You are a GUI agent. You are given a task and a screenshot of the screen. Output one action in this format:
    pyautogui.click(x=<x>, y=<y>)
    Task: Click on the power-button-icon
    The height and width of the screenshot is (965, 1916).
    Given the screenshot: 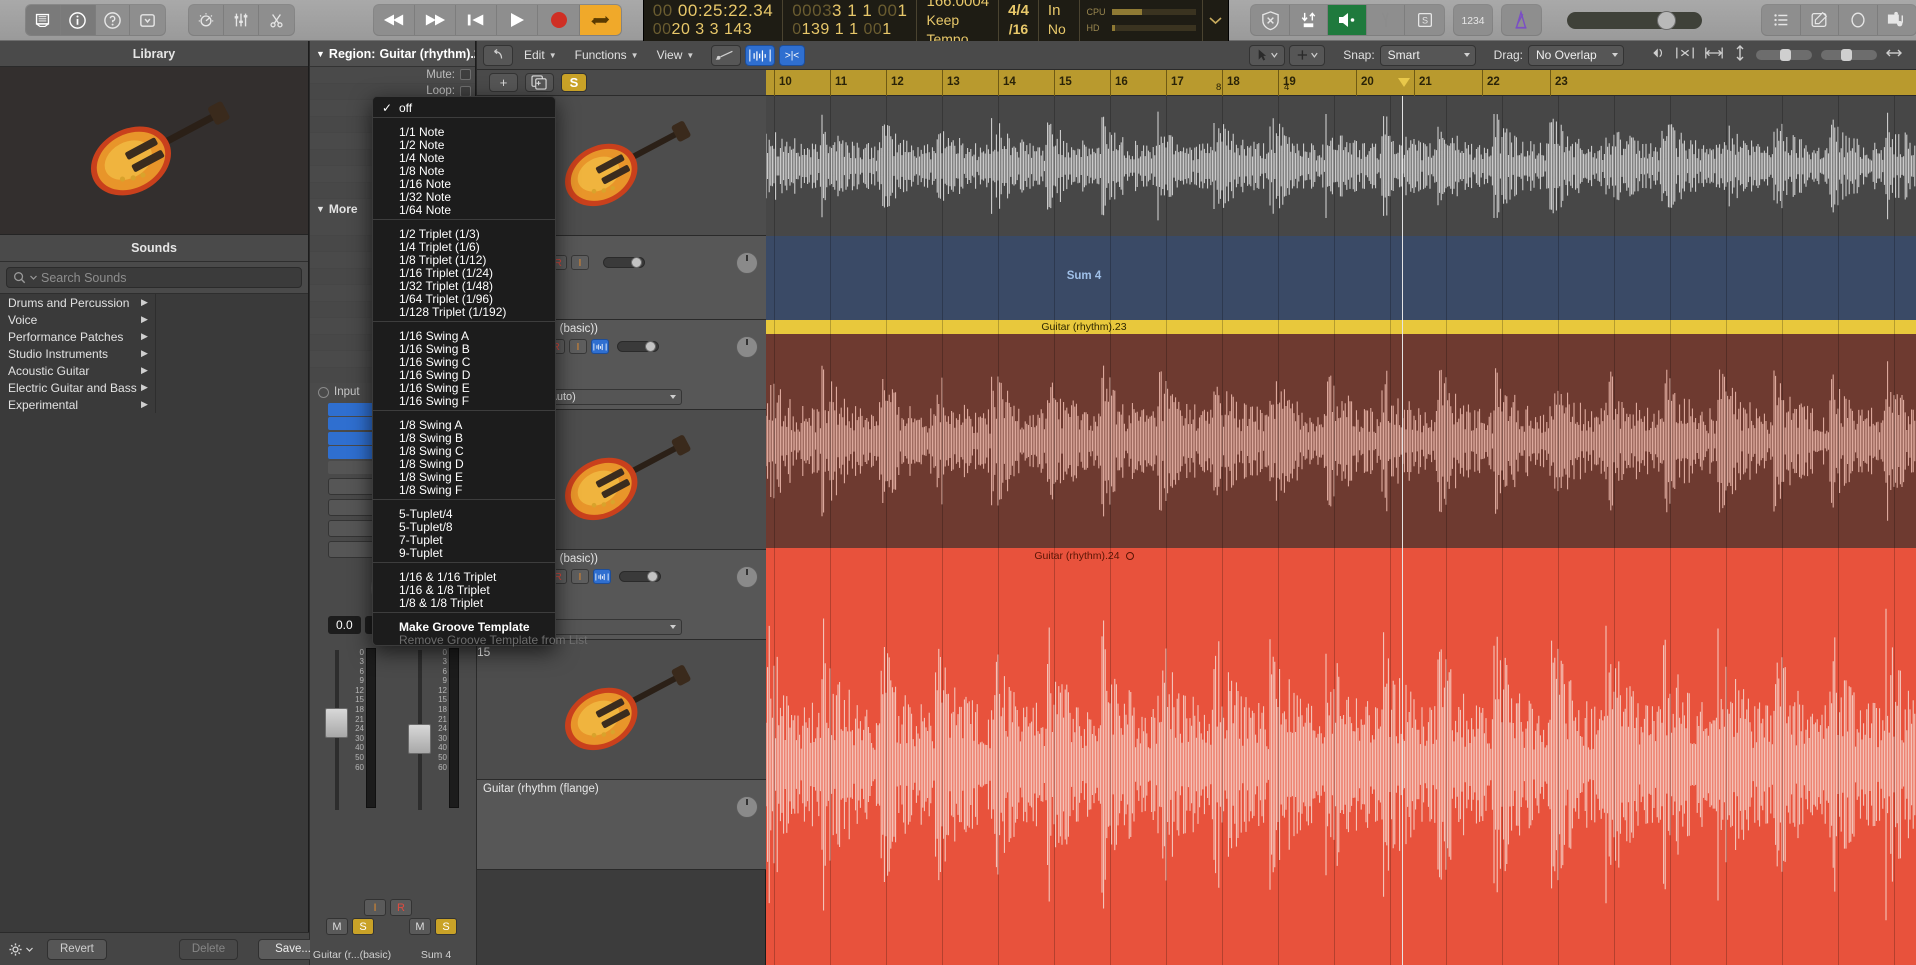 What is the action you would take?
    pyautogui.click(x=323, y=392)
    